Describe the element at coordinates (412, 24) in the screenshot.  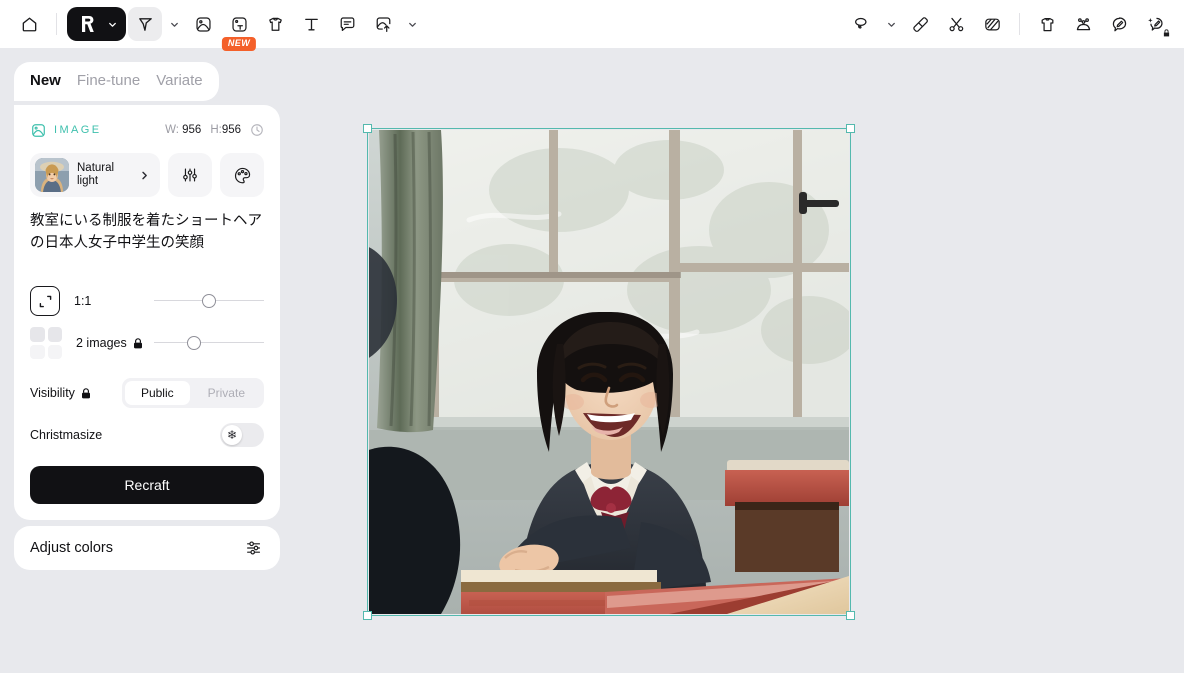
I see `upload-chevron-down-icon` at that location.